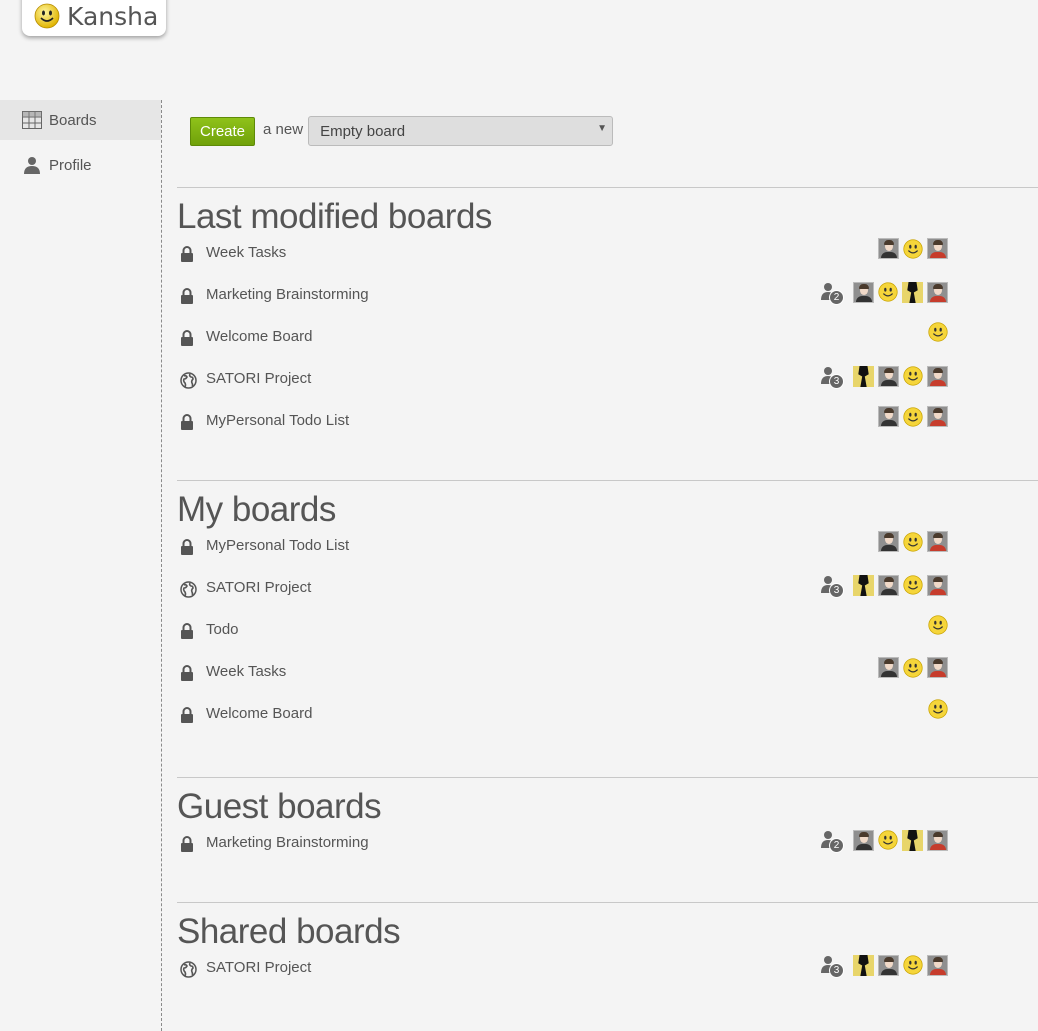  What do you see at coordinates (283, 129) in the screenshot?
I see `create-connector-text: a new` at bounding box center [283, 129].